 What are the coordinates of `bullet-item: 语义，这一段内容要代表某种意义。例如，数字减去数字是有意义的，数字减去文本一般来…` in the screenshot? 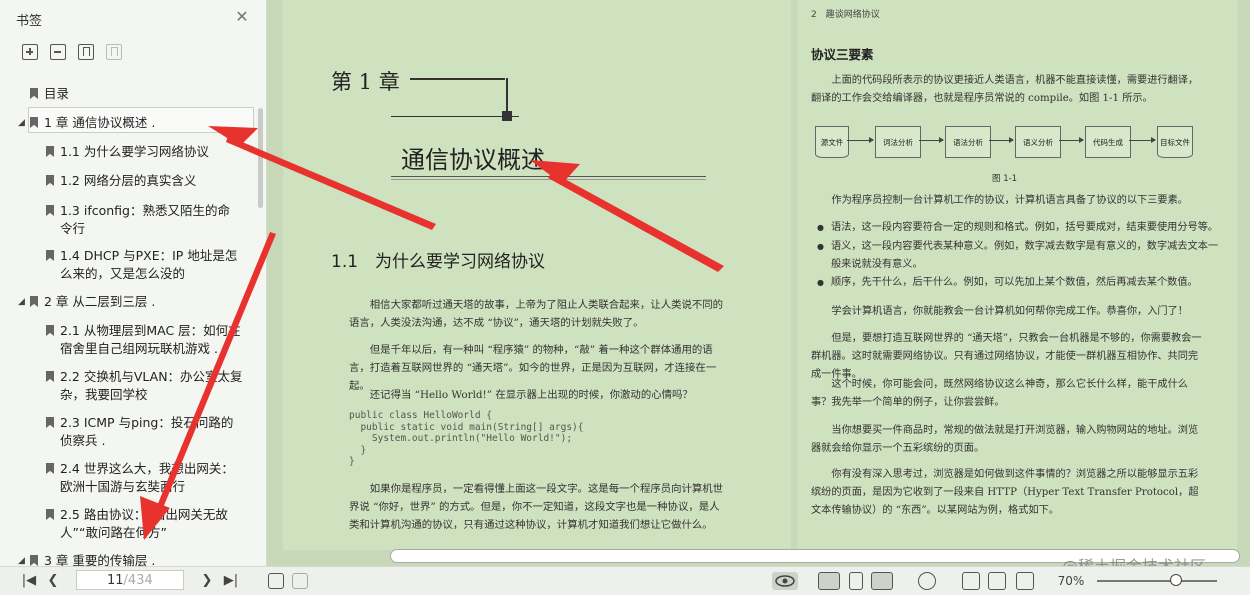 It's located at (1020, 256).